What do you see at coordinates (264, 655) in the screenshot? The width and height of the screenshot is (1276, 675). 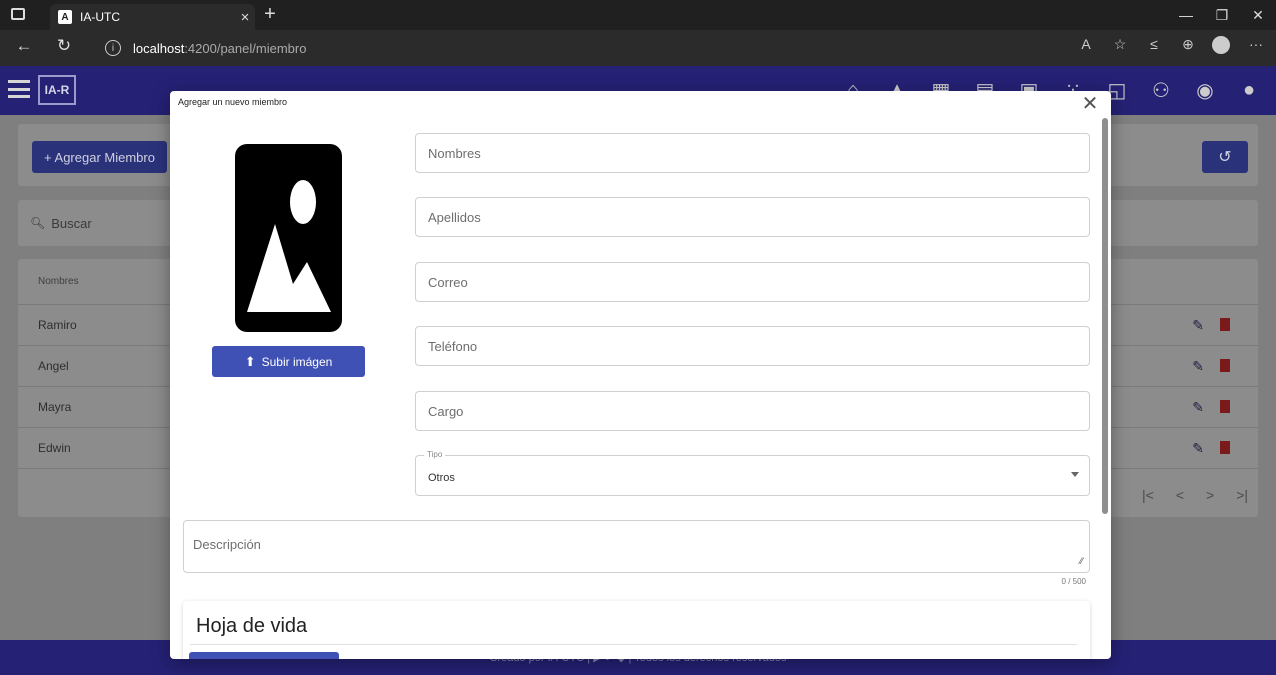 I see `cv-upload-button` at bounding box center [264, 655].